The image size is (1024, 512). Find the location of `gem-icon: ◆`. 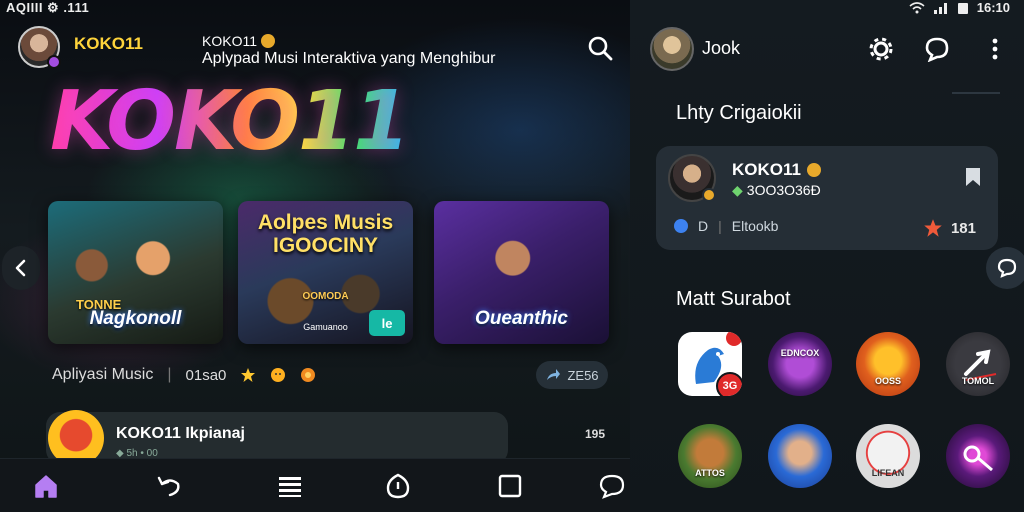

gem-icon: ◆ is located at coordinates (737, 190).